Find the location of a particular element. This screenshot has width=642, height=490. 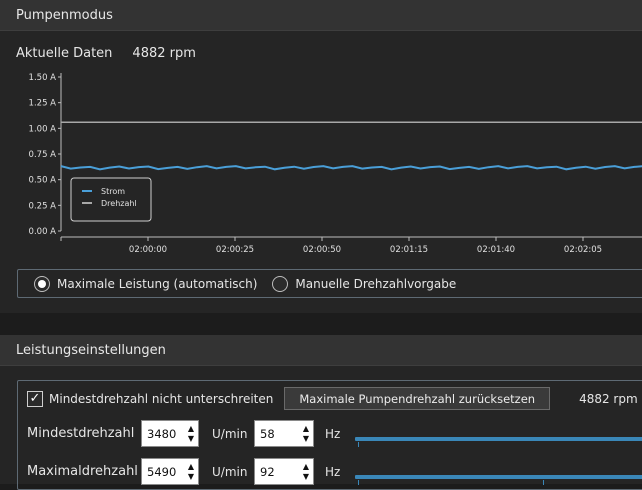

y-tick-label: 1.50 A is located at coordinates (43, 78).